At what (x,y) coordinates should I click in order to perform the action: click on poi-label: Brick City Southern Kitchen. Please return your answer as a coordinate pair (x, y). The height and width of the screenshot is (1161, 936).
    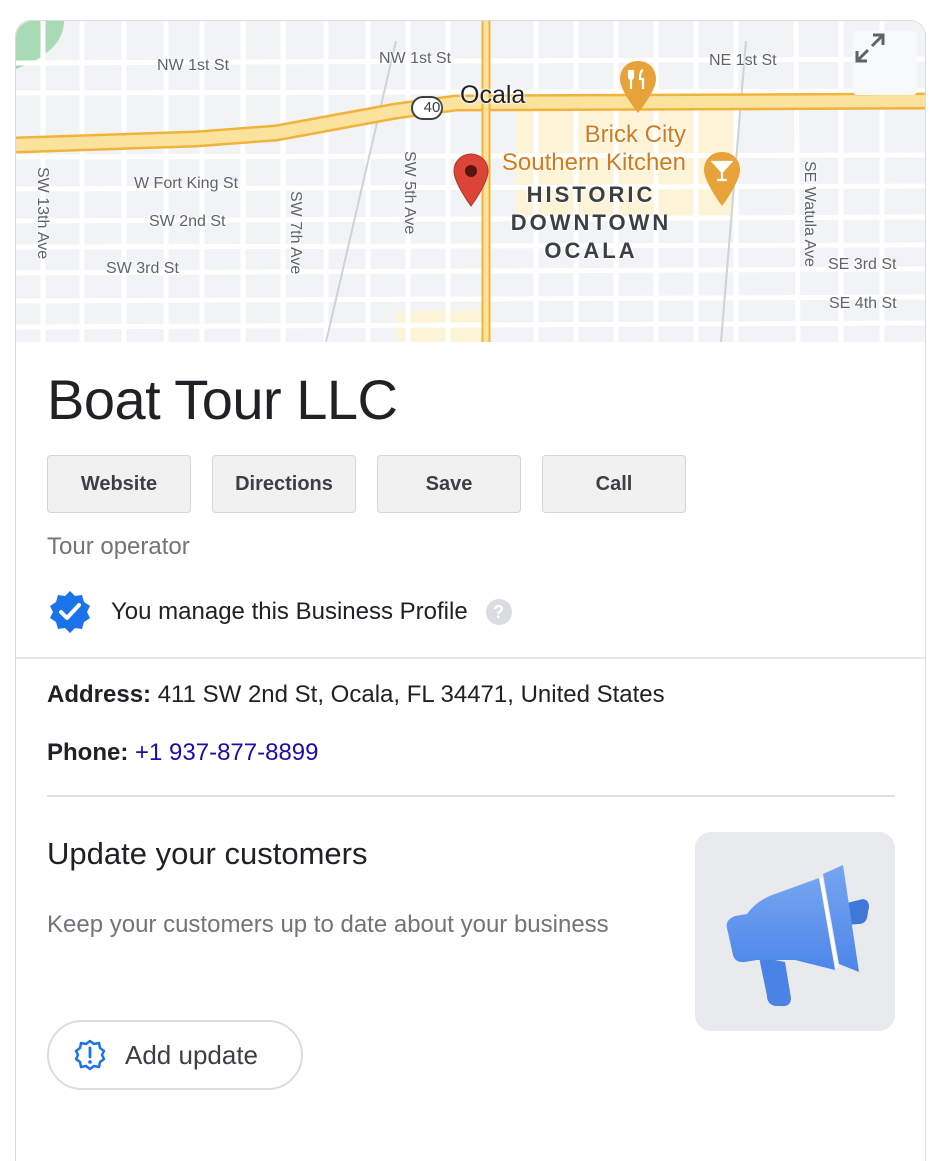
    Looking at the image, I should click on (584, 149).